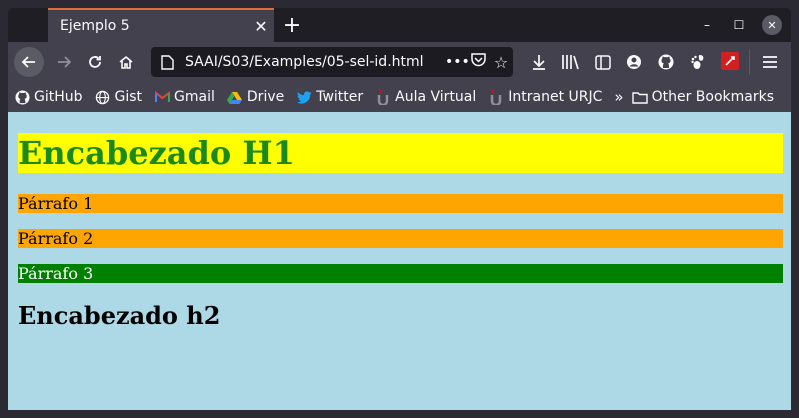 The image size is (799, 418). Describe the element at coordinates (707, 25) in the screenshot. I see `minimize-icon: –` at that location.